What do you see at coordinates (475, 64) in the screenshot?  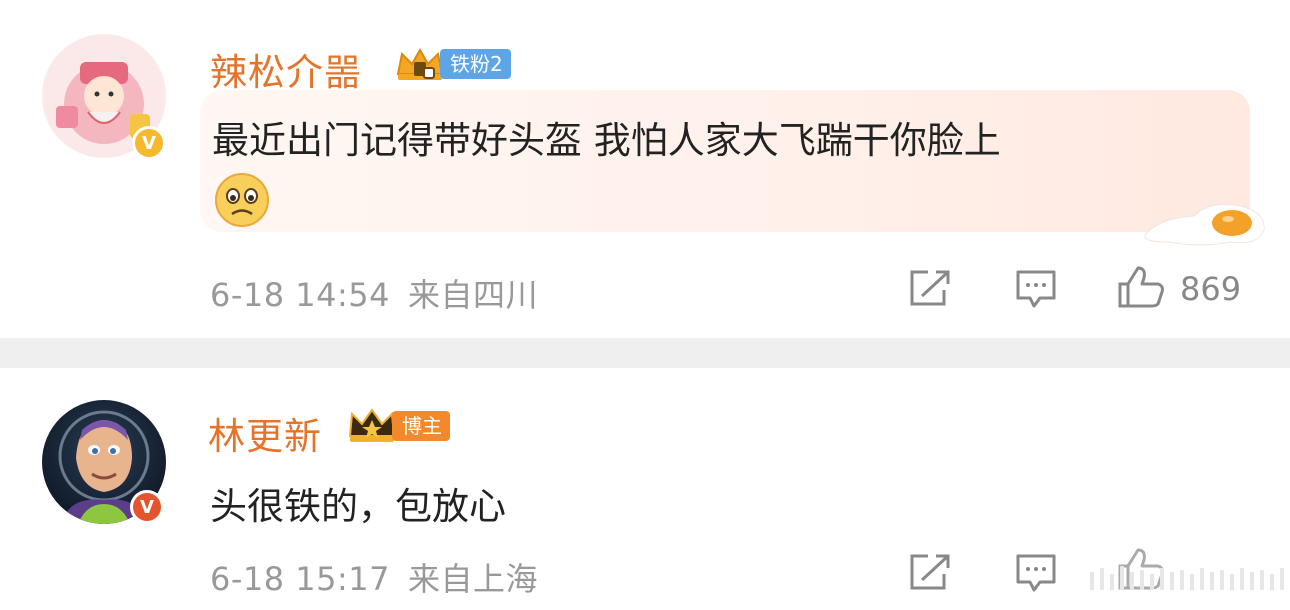 I see `badge-label: 铁粉2` at bounding box center [475, 64].